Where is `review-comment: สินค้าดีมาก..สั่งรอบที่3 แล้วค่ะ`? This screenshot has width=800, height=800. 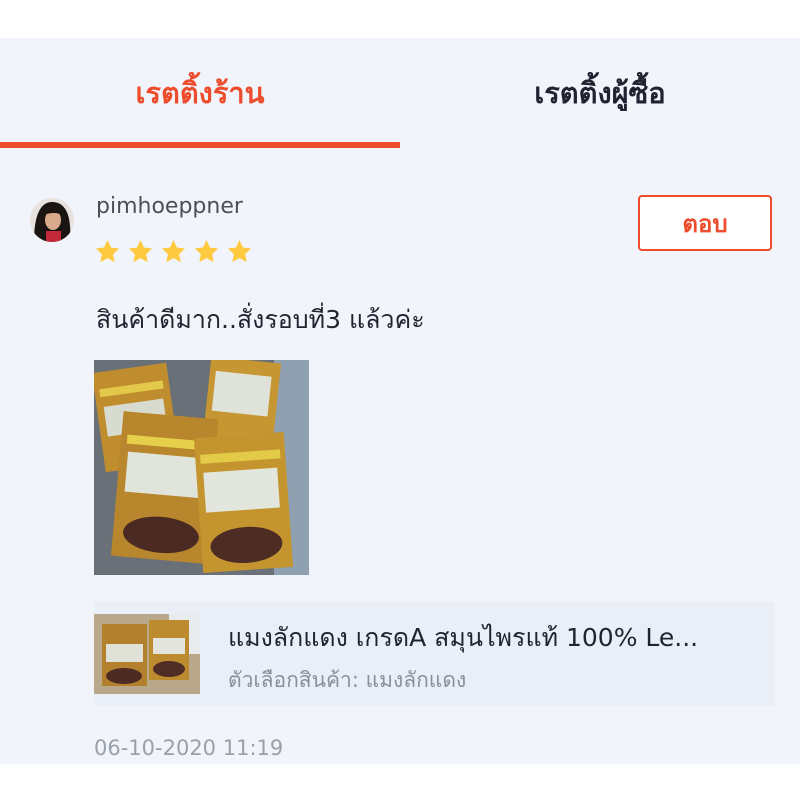 review-comment: สินค้าดีมาก..สั่งรอบที่3 แล้วค่ะ is located at coordinates (260, 319).